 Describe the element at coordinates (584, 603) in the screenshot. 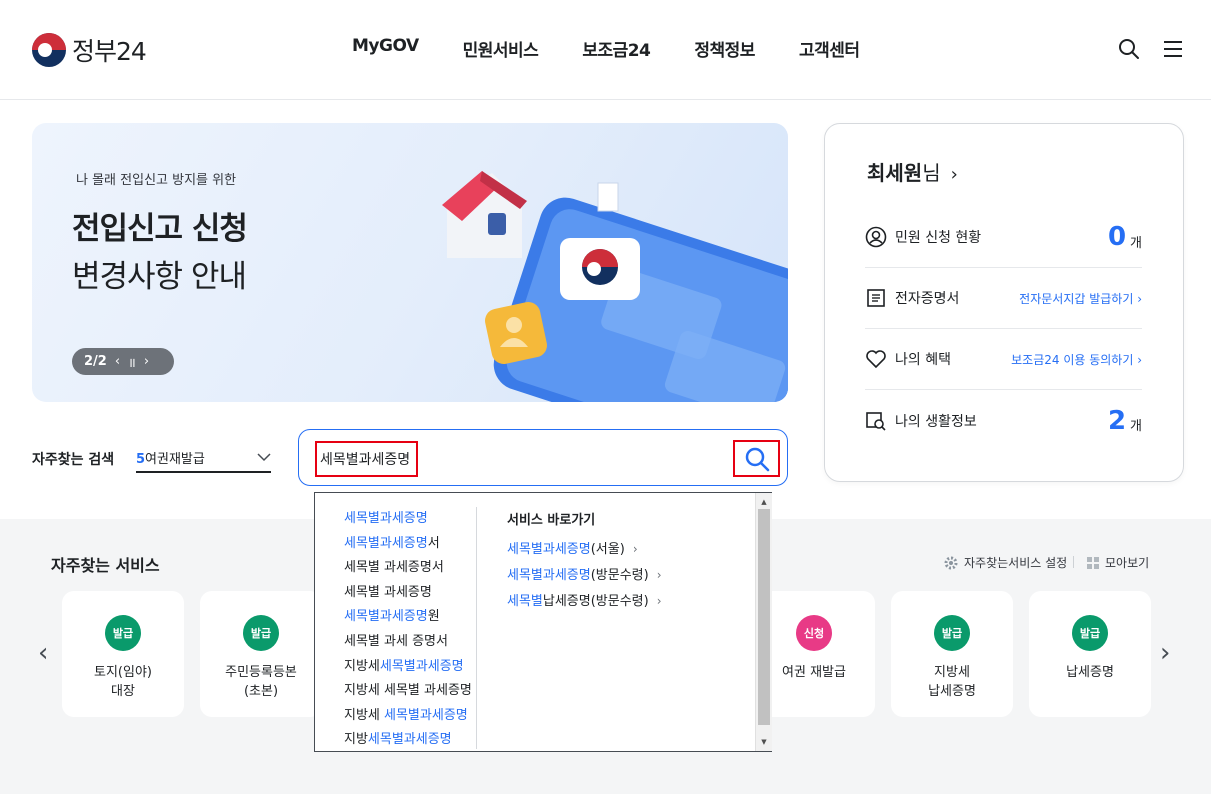

I see `service-shortcut-item: 세목별납세증명(방문수령) ›` at that location.